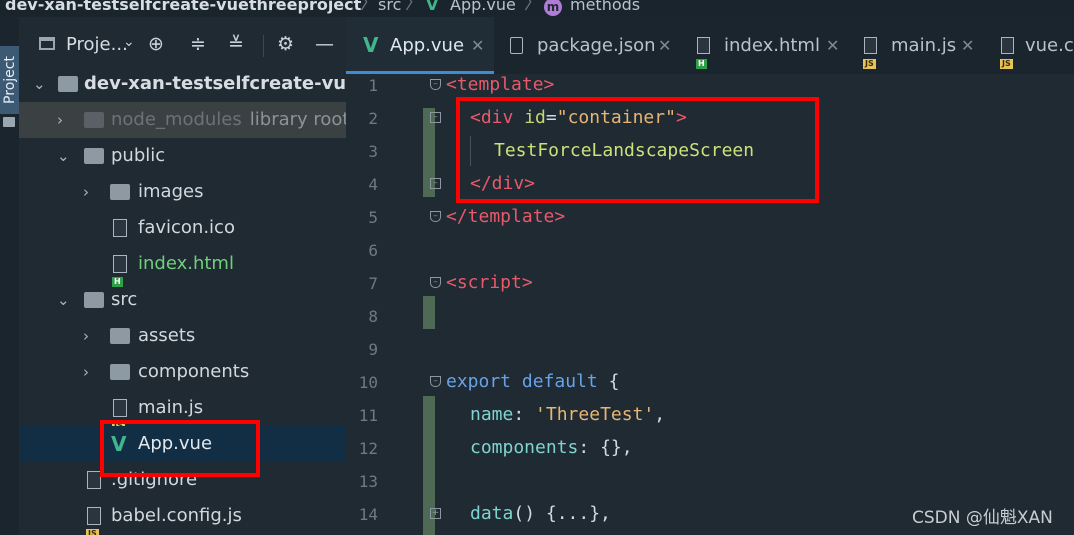  What do you see at coordinates (182, 46) in the screenshot?
I see `project-panel-toolbar: Proje... ⌄ ⊕ ≑ ≚ ⚙ —` at bounding box center [182, 46].